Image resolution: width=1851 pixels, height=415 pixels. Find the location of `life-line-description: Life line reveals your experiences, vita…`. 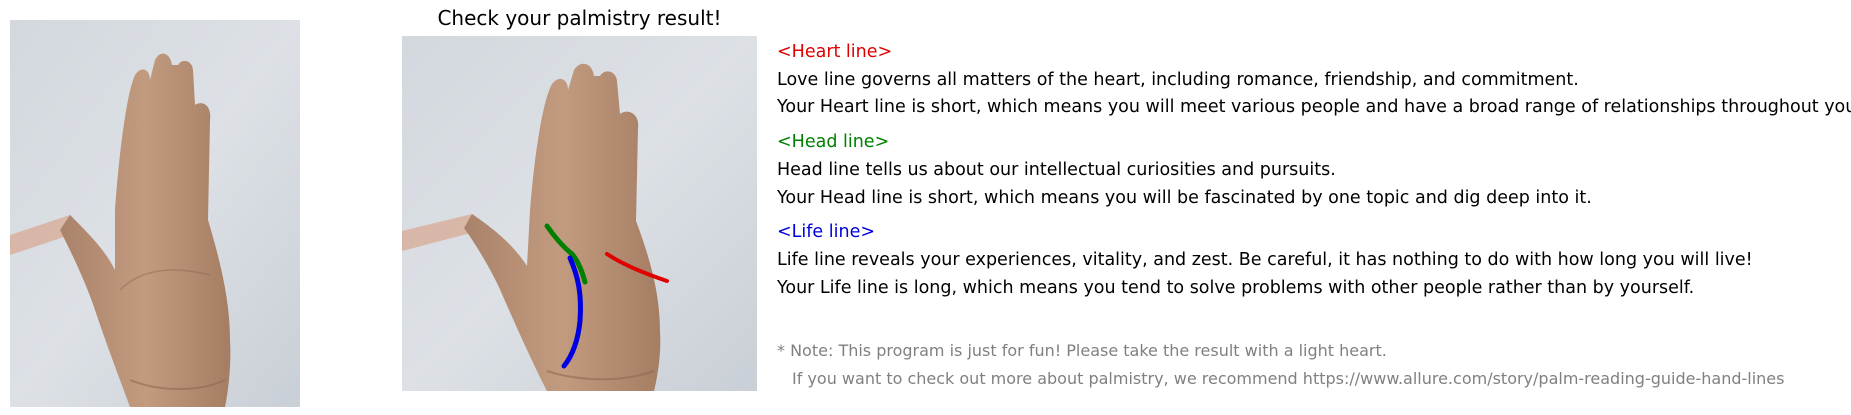

life-line-description: Life line reveals your experiences, vita… is located at coordinates (1265, 260).